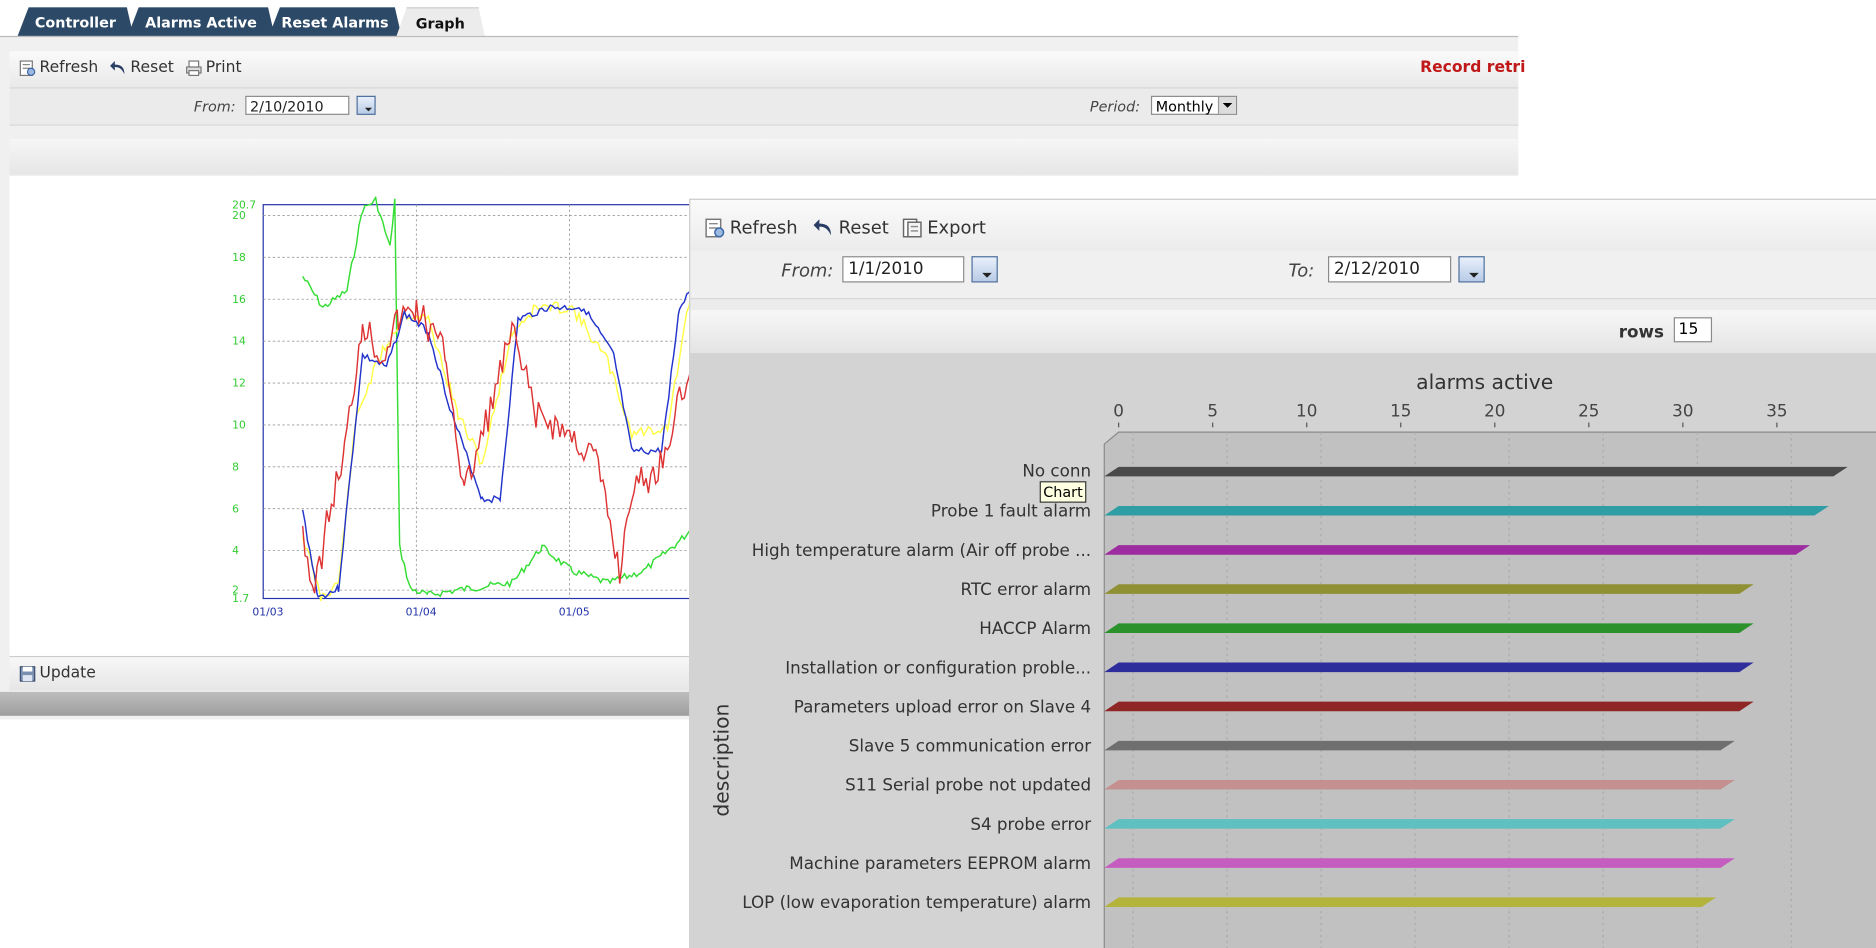 The width and height of the screenshot is (1876, 948). Describe the element at coordinates (1306, 411) in the screenshot. I see `x-tick-label: 10` at that location.